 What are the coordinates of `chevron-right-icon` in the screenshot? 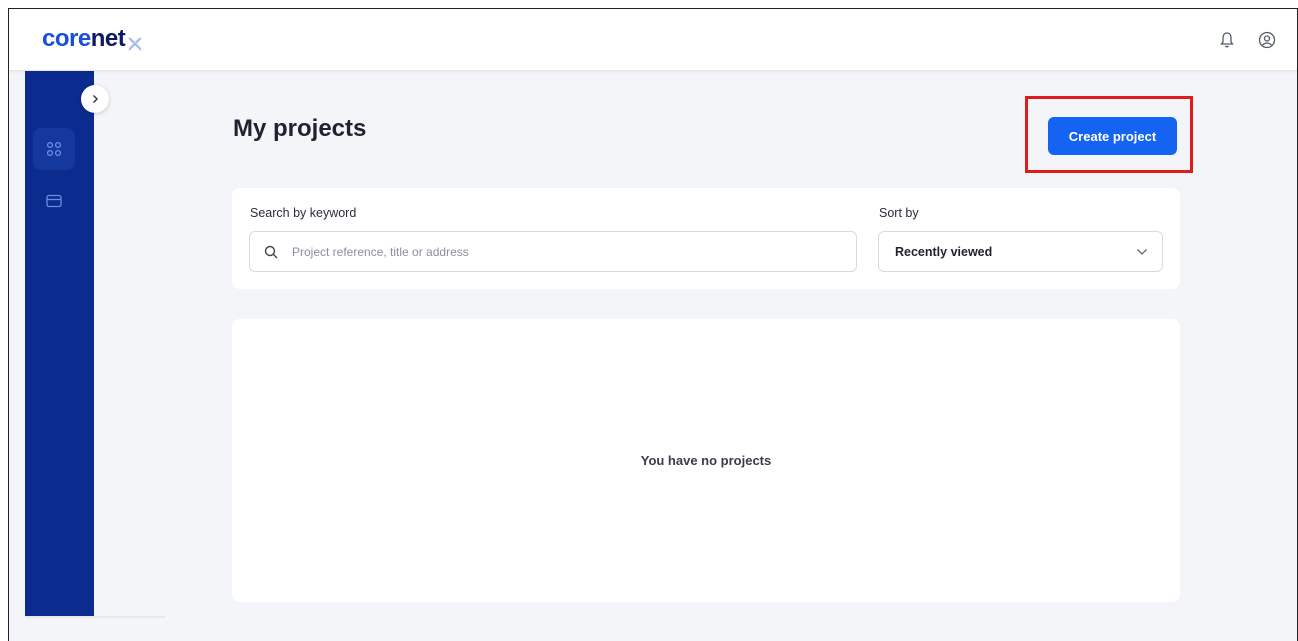 It's located at (95, 99).